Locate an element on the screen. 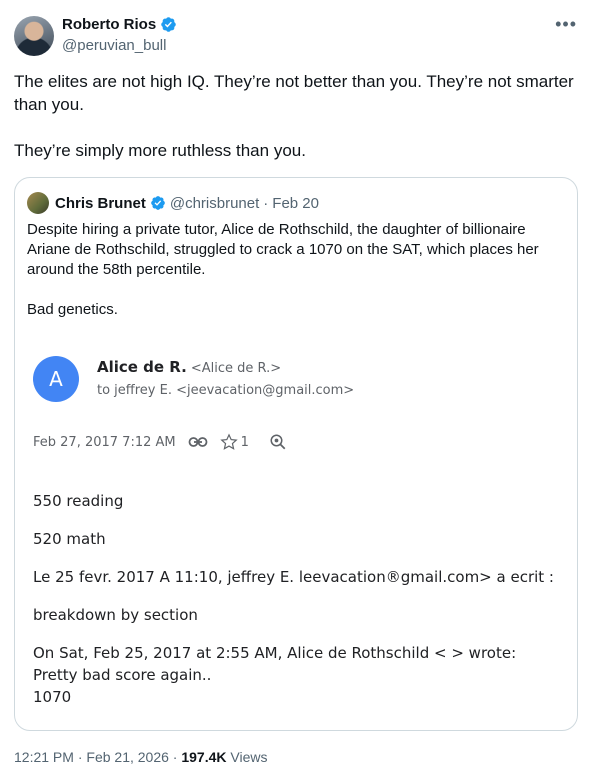 The image size is (593, 776). email-body-line: 1070 is located at coordinates (52, 697).